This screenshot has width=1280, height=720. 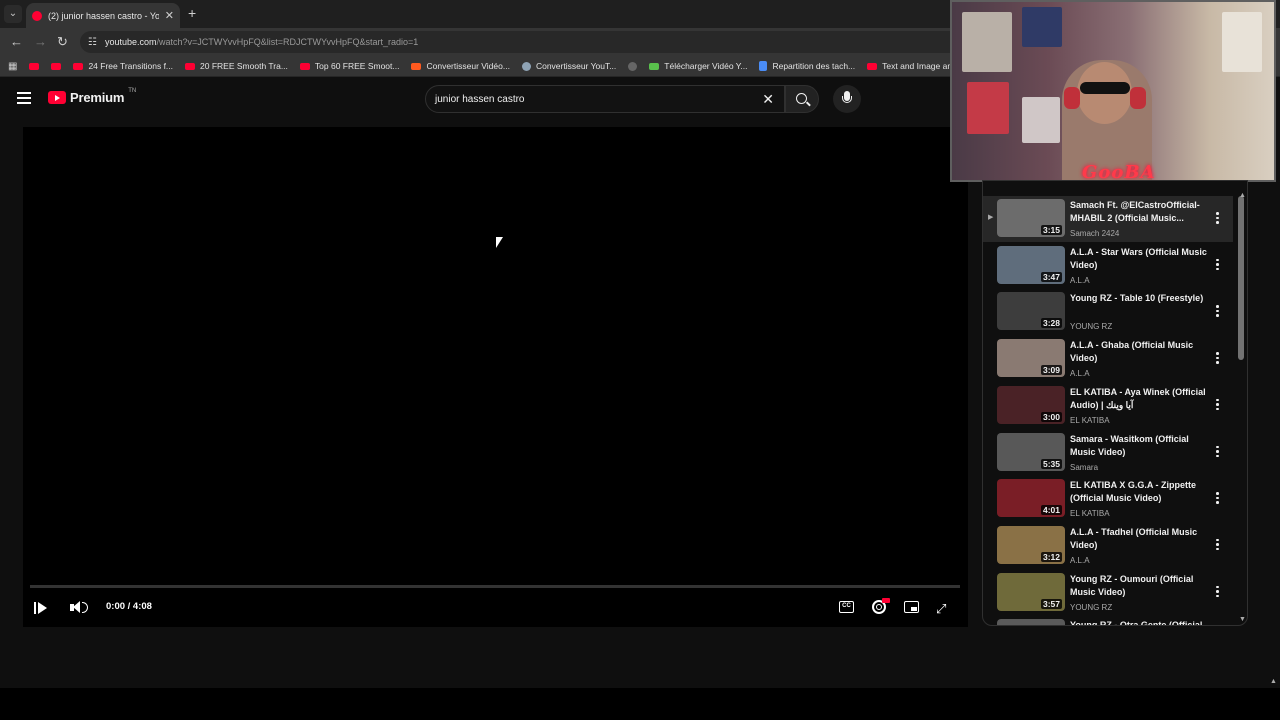 I want to click on search-input: junior hassen castro ✕, so click(x=605, y=99).